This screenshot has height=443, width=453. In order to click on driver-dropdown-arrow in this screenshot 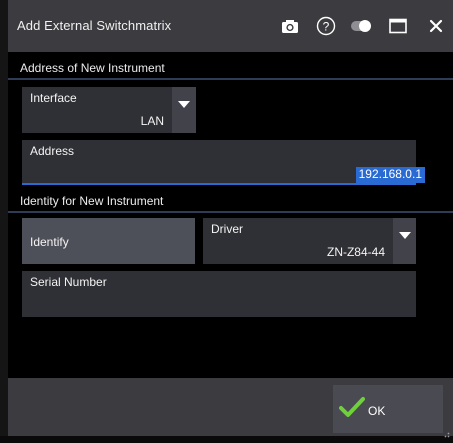, I will do `click(404, 241)`.